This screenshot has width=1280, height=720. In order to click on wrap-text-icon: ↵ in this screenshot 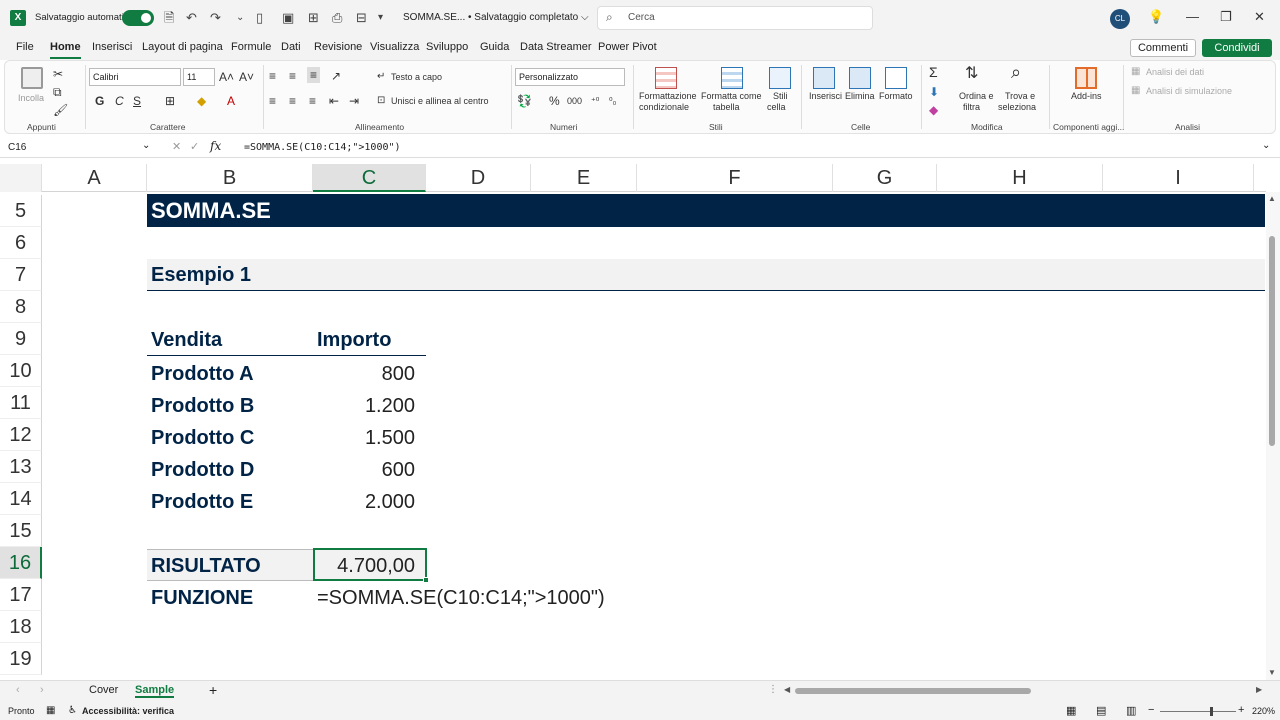, I will do `click(381, 77)`.